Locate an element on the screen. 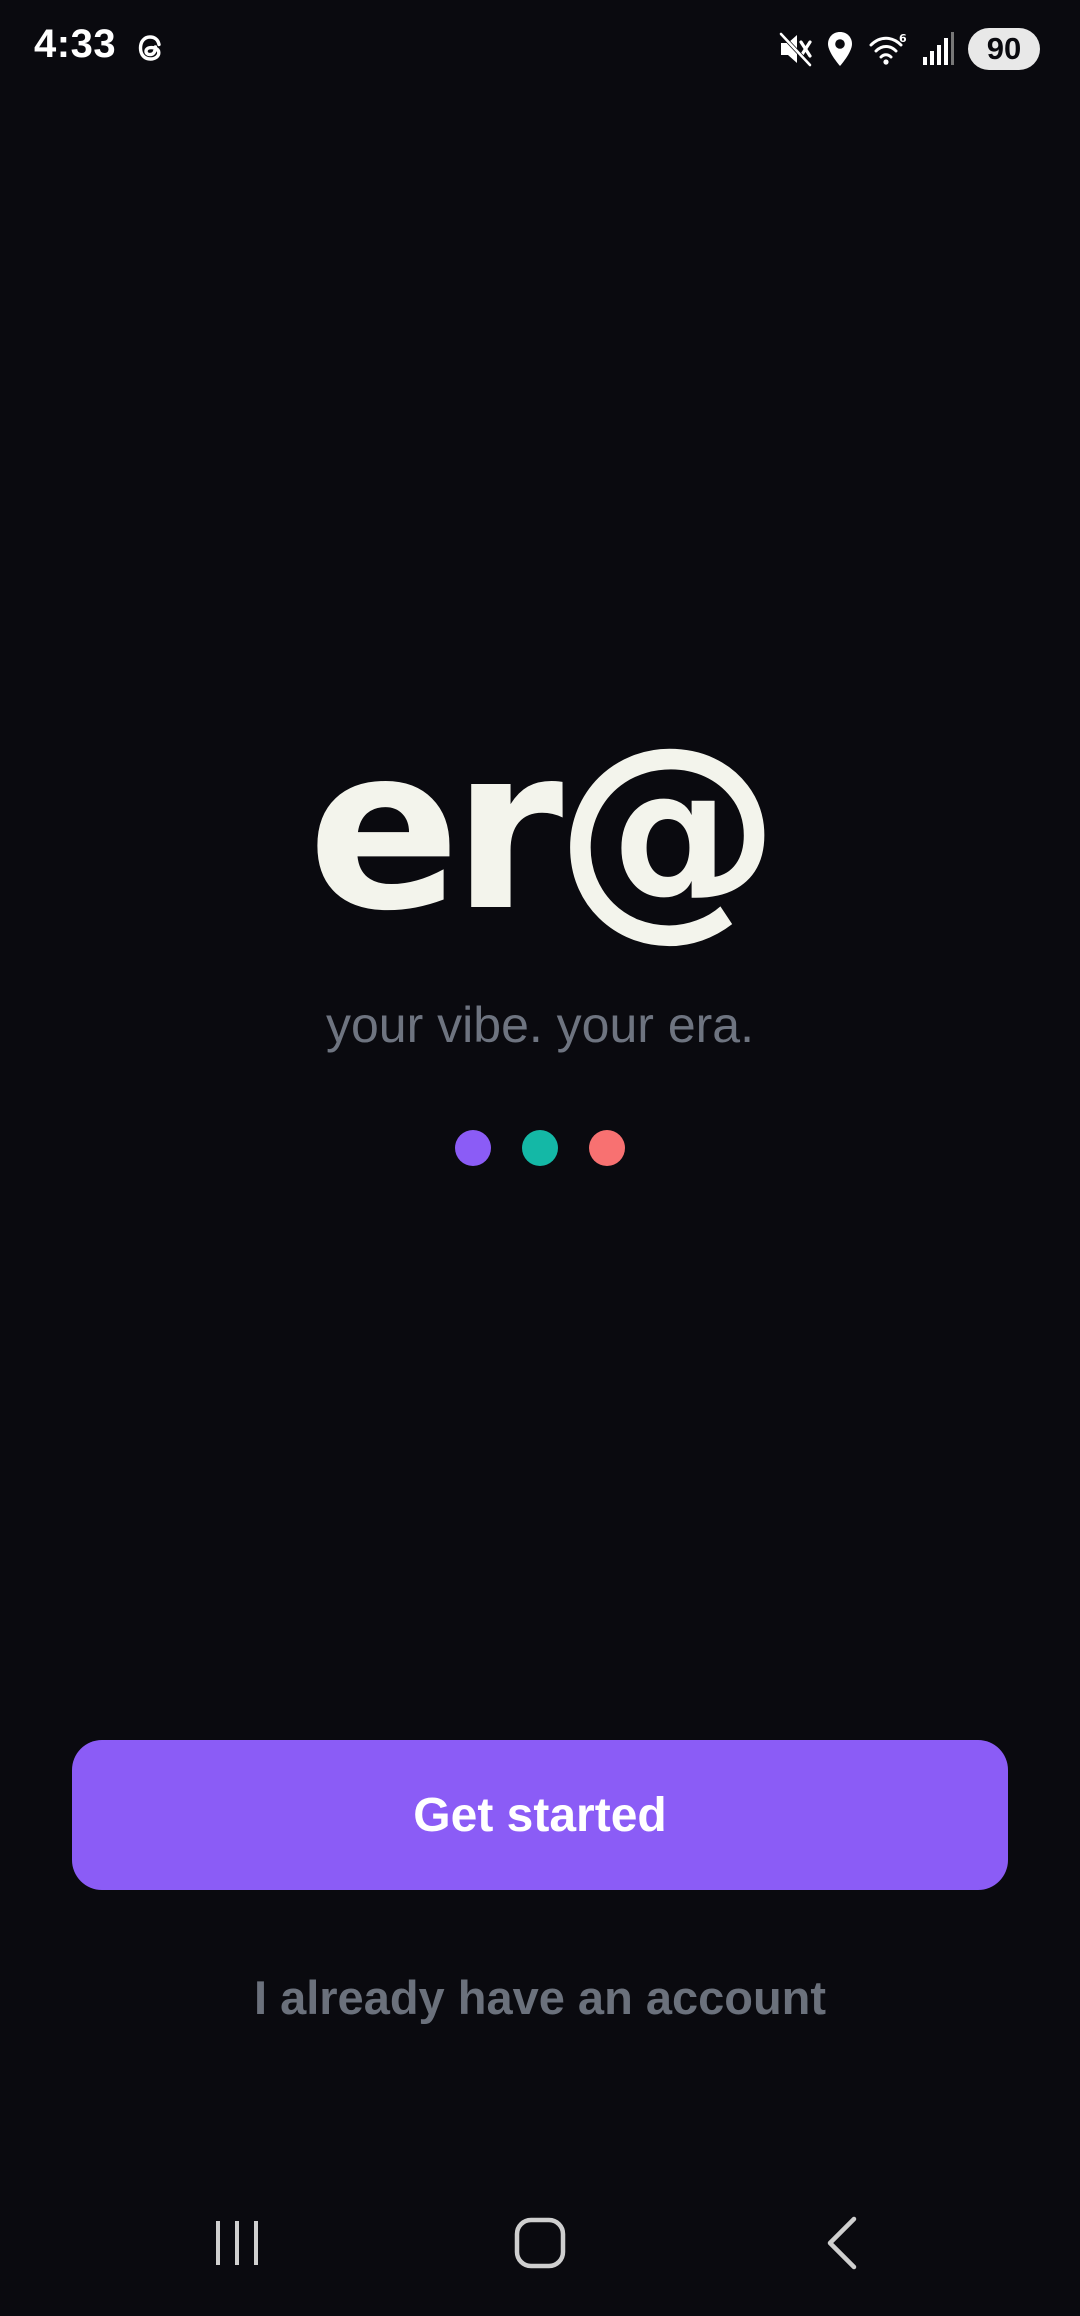 This screenshot has width=1080, height=2316. svg-text: 6 is located at coordinates (903, 38).